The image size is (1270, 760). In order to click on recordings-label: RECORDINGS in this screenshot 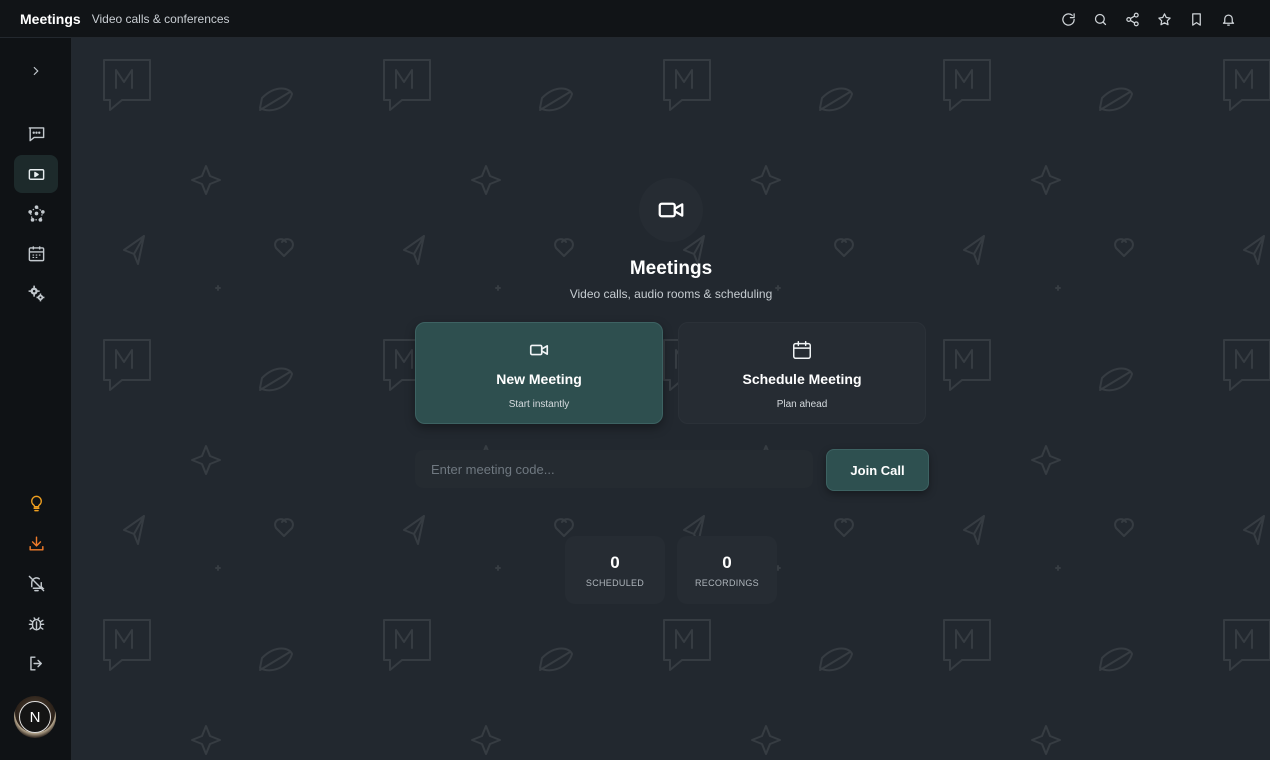, I will do `click(726, 583)`.